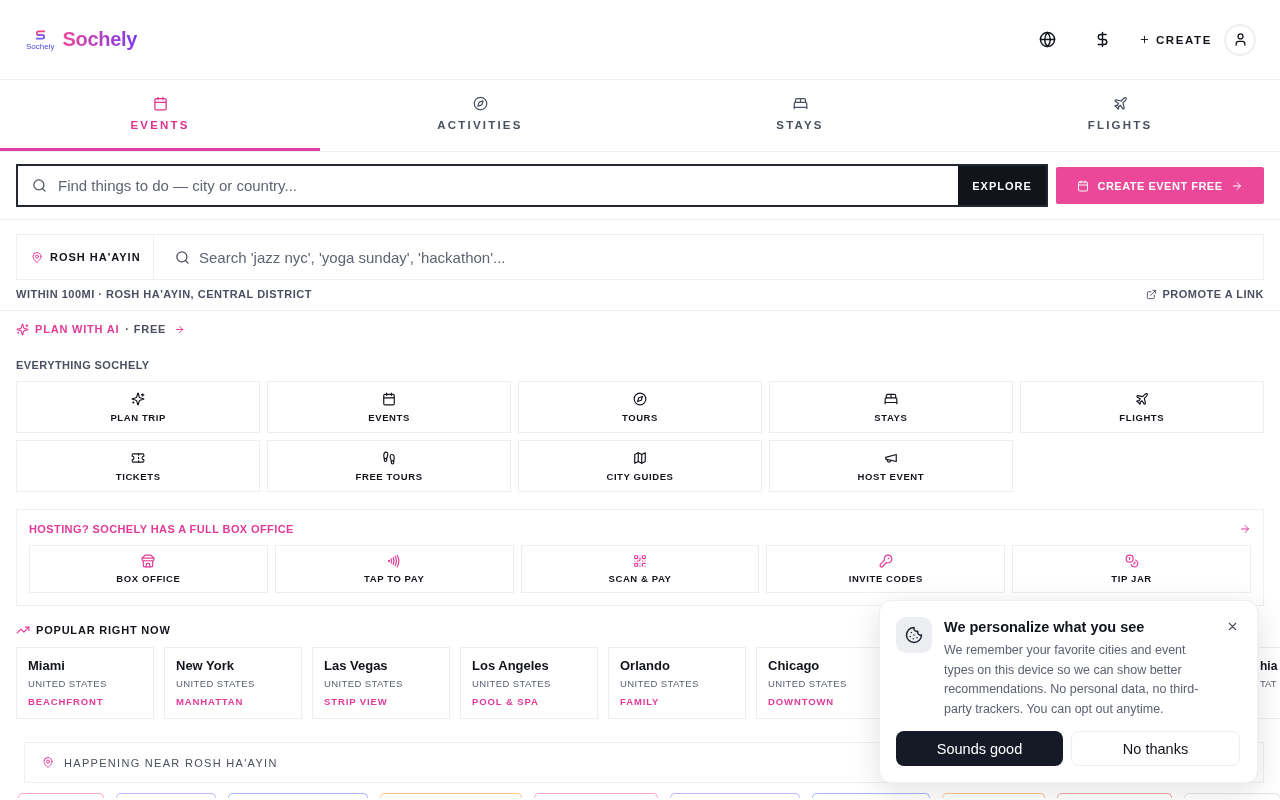 The width and height of the screenshot is (1280, 800). Describe the element at coordinates (891, 407) in the screenshot. I see `service-tile: STAYS` at that location.